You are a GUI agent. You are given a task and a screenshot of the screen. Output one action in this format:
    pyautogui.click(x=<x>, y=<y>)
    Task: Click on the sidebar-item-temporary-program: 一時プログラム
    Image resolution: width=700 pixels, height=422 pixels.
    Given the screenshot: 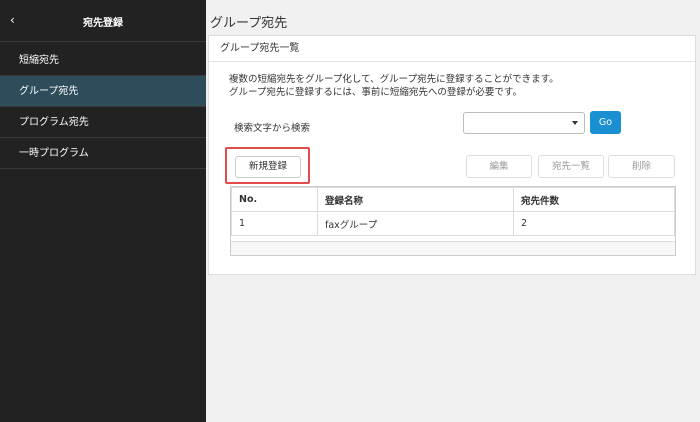 What is the action you would take?
    pyautogui.click(x=103, y=153)
    